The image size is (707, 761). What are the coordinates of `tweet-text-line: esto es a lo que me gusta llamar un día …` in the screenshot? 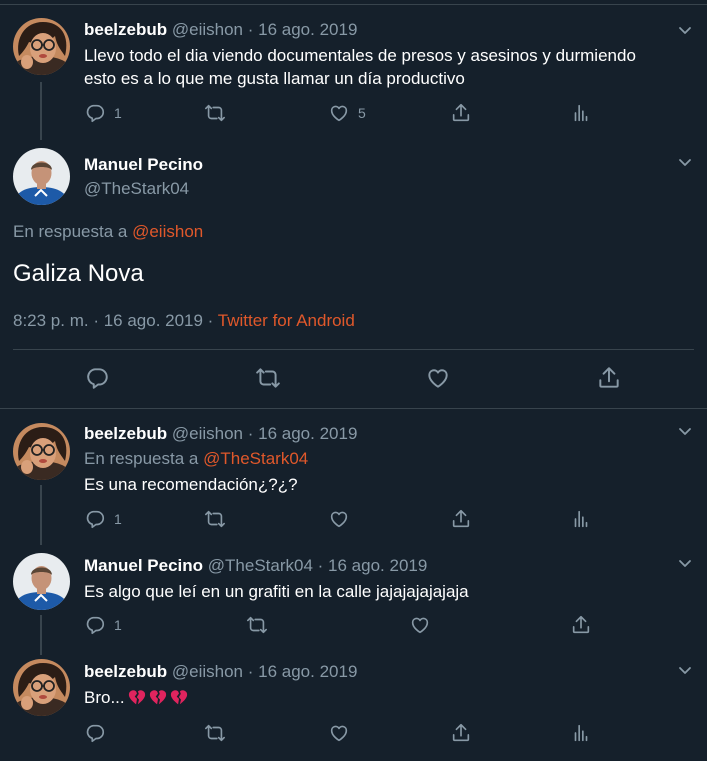 It's located at (274, 78).